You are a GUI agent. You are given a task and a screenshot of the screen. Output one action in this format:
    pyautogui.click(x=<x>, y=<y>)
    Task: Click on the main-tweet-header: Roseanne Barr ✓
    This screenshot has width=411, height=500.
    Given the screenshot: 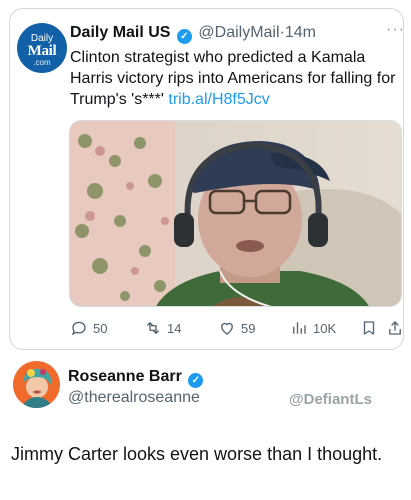 What is the action you would take?
    pyautogui.click(x=136, y=377)
    